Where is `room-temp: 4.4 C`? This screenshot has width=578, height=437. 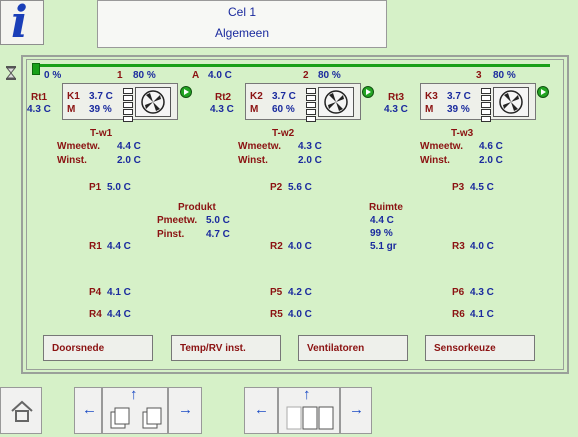
room-temp: 4.4 C is located at coordinates (382, 220).